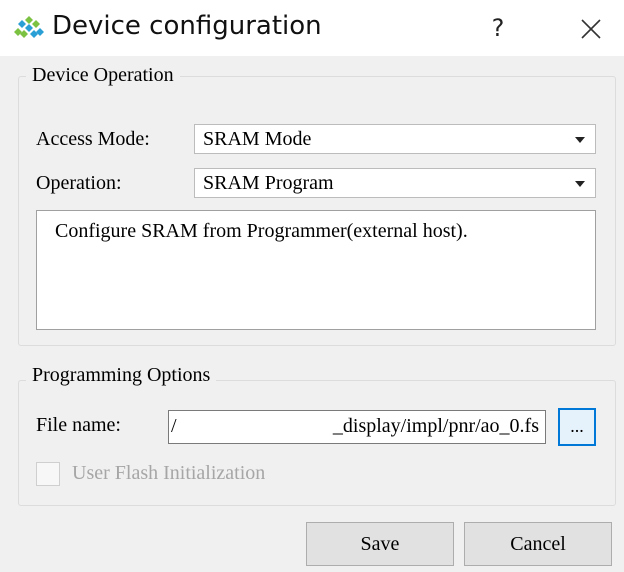  Describe the element at coordinates (380, 544) in the screenshot. I see `save-button: Save` at that location.